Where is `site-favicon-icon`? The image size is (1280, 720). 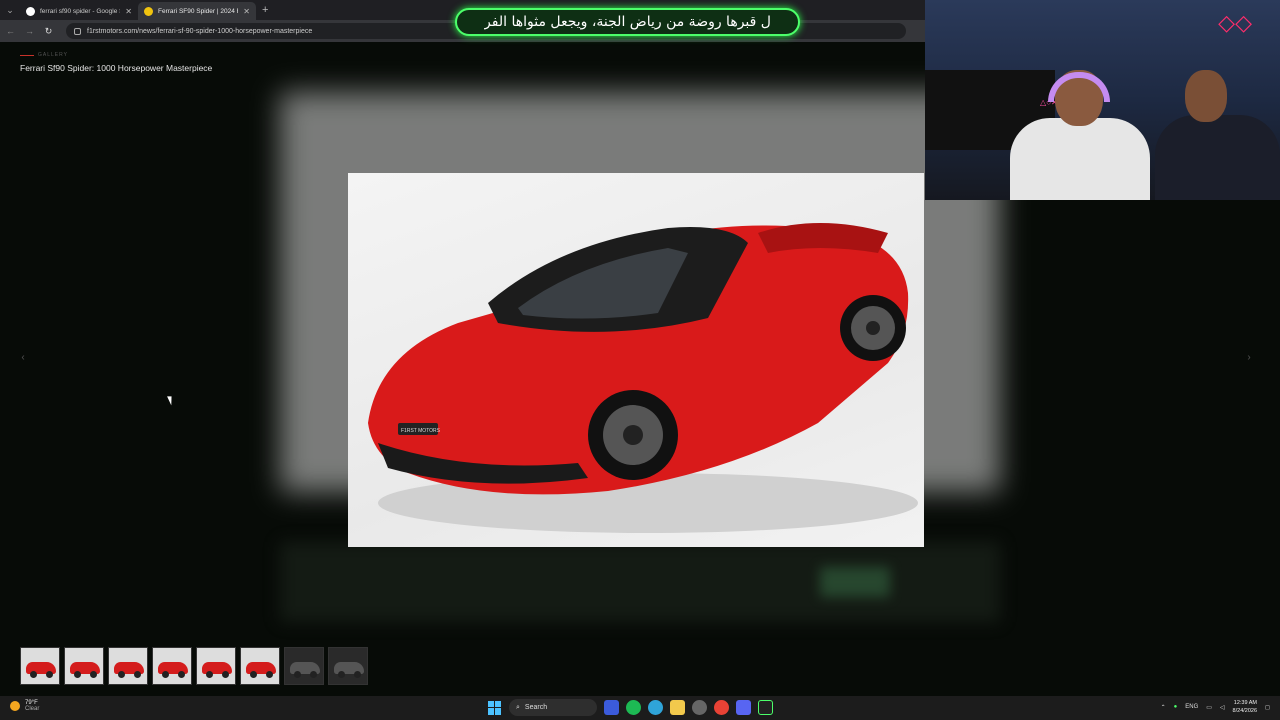
site-favicon-icon is located at coordinates (148, 11).